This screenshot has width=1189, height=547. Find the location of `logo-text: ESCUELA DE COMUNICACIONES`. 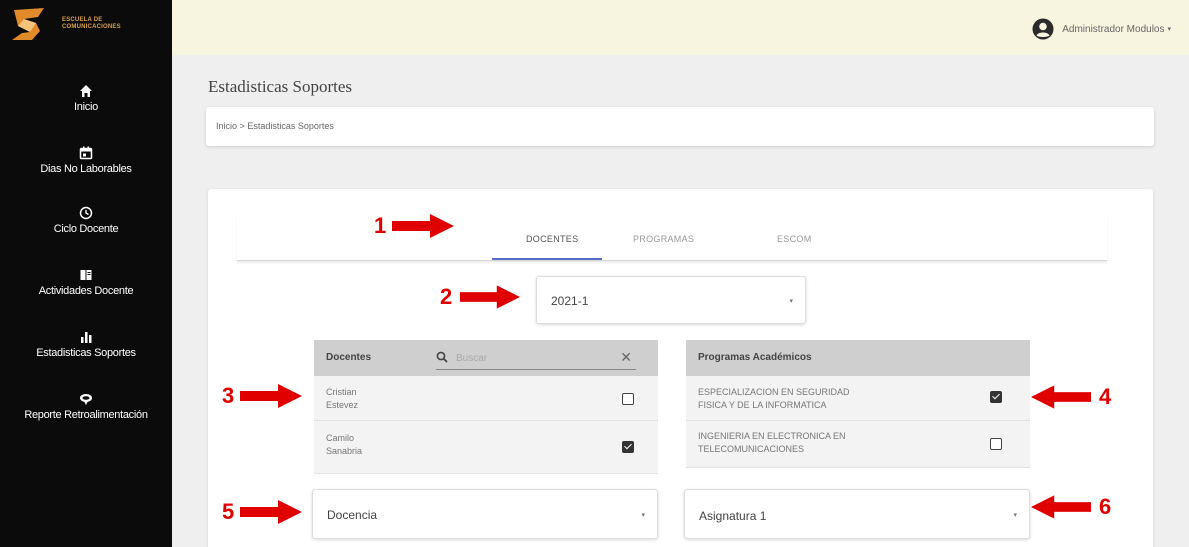

logo-text: ESCUELA DE COMUNICACIONES is located at coordinates (91, 24).